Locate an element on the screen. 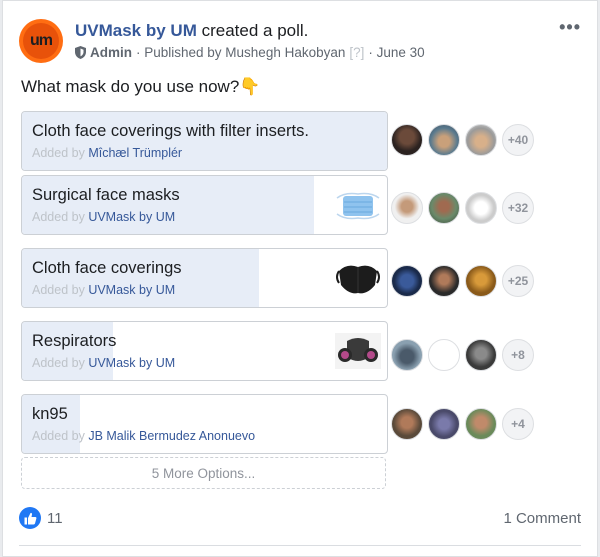 The image size is (600, 557). option-label: Respirators is located at coordinates (74, 341).